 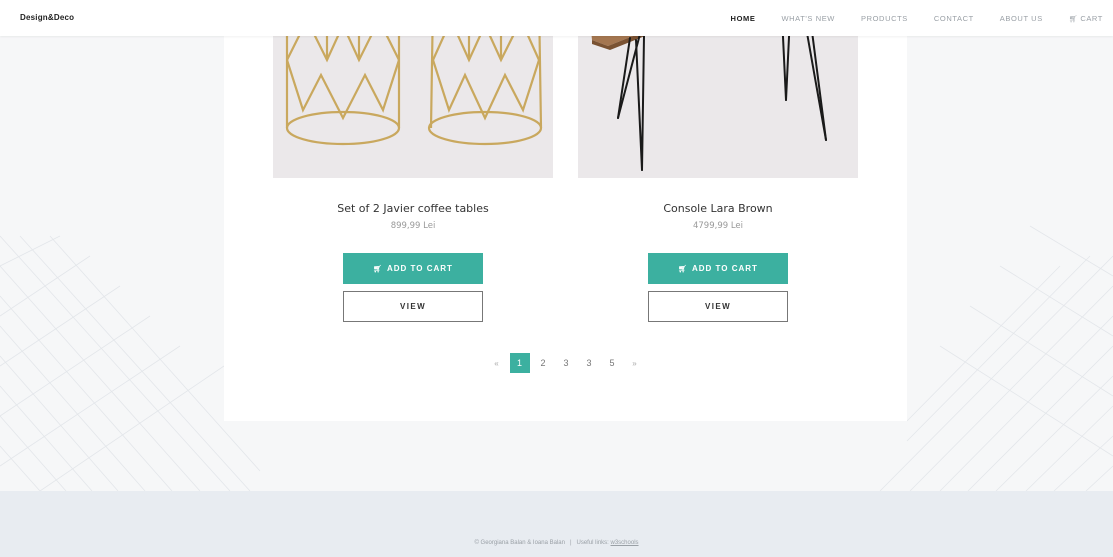 I want to click on brand-logo: Design&Deco, so click(x=47, y=17).